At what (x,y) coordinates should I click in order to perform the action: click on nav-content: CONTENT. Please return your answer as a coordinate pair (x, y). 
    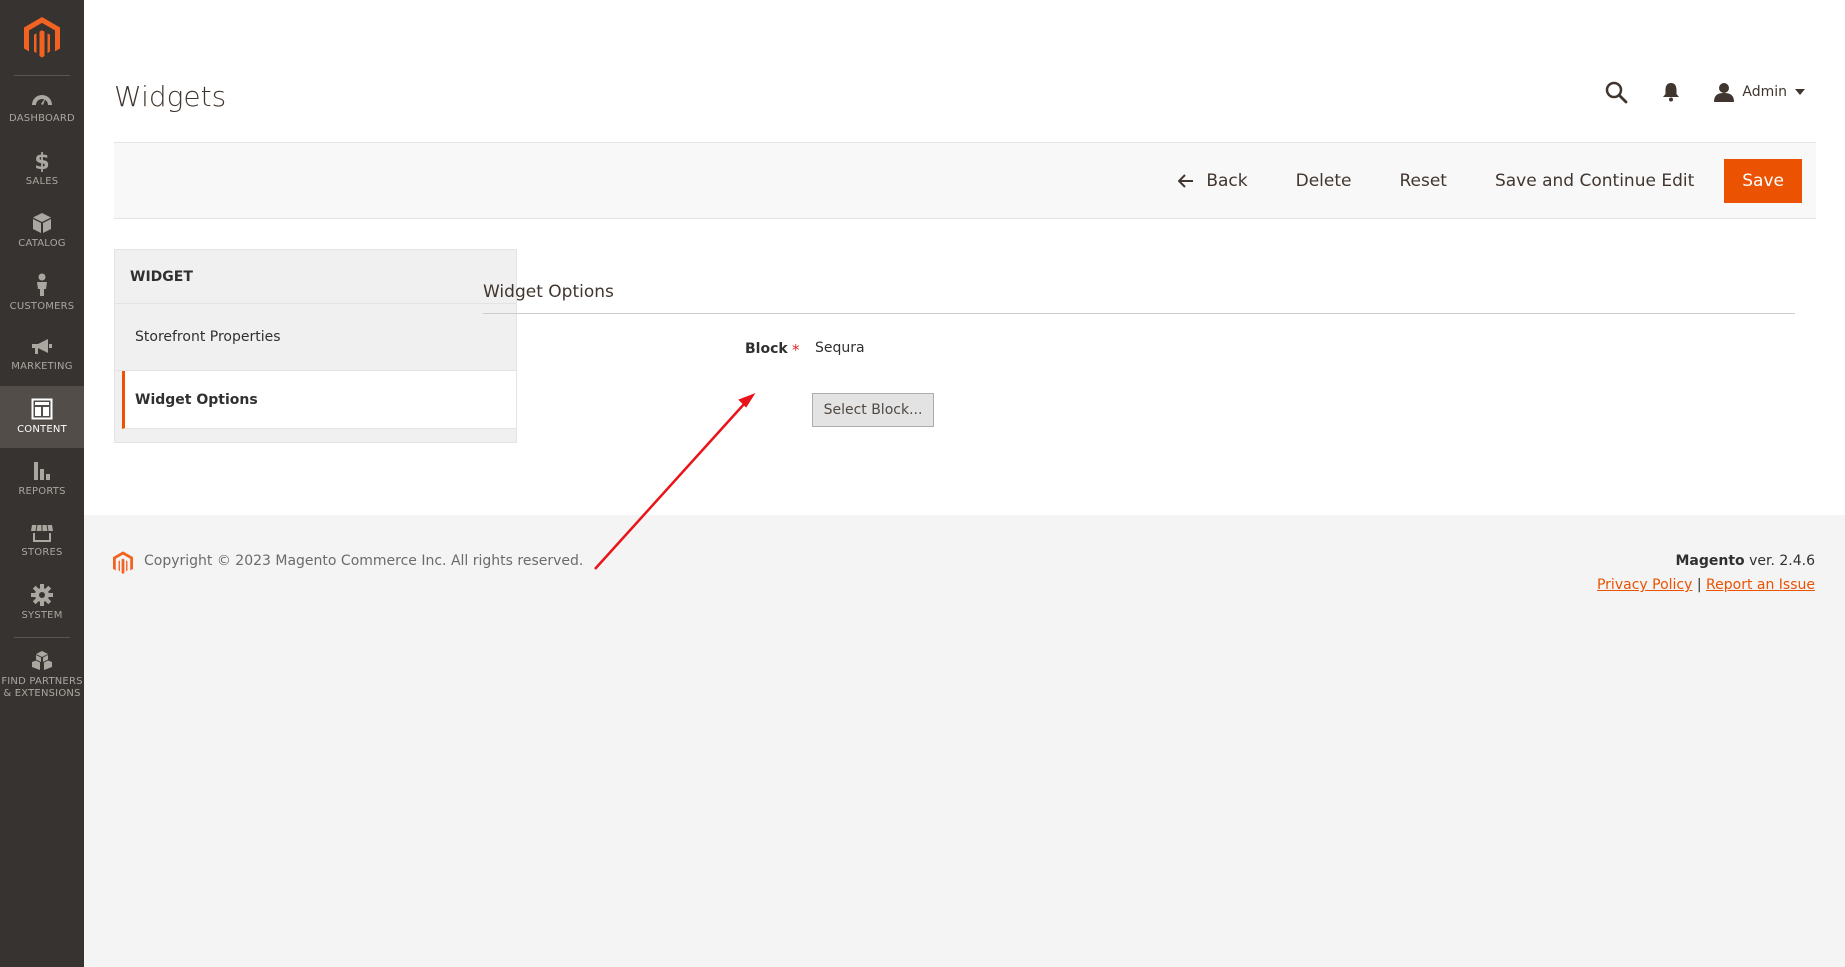
    Looking at the image, I should click on (42, 417).